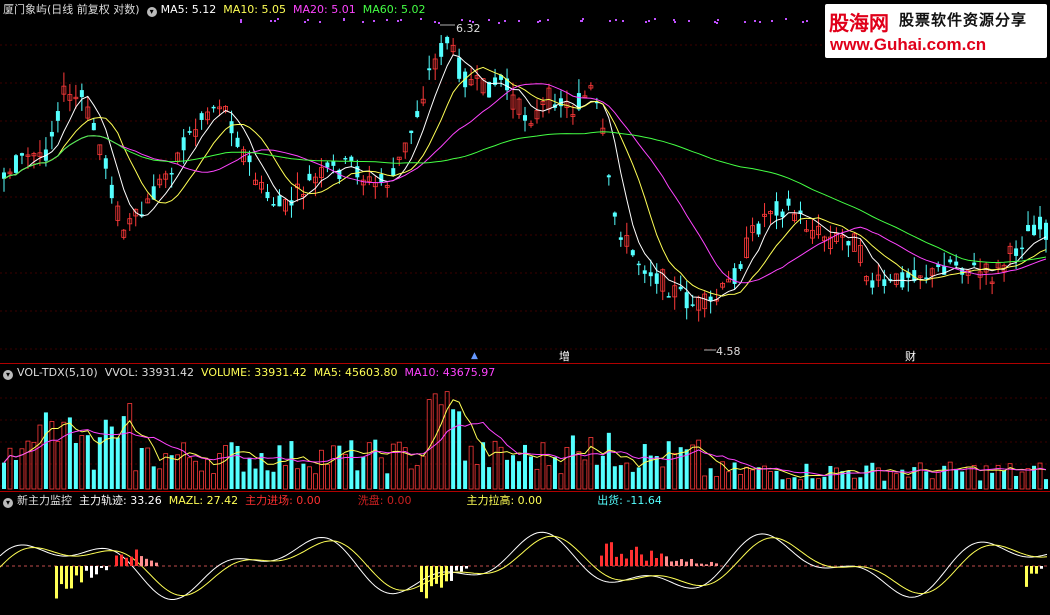 The width and height of the screenshot is (1050, 615). Describe the element at coordinates (384, 500) in the screenshot. I see `ind-wash-label: 洗盘: 0.00` at that location.